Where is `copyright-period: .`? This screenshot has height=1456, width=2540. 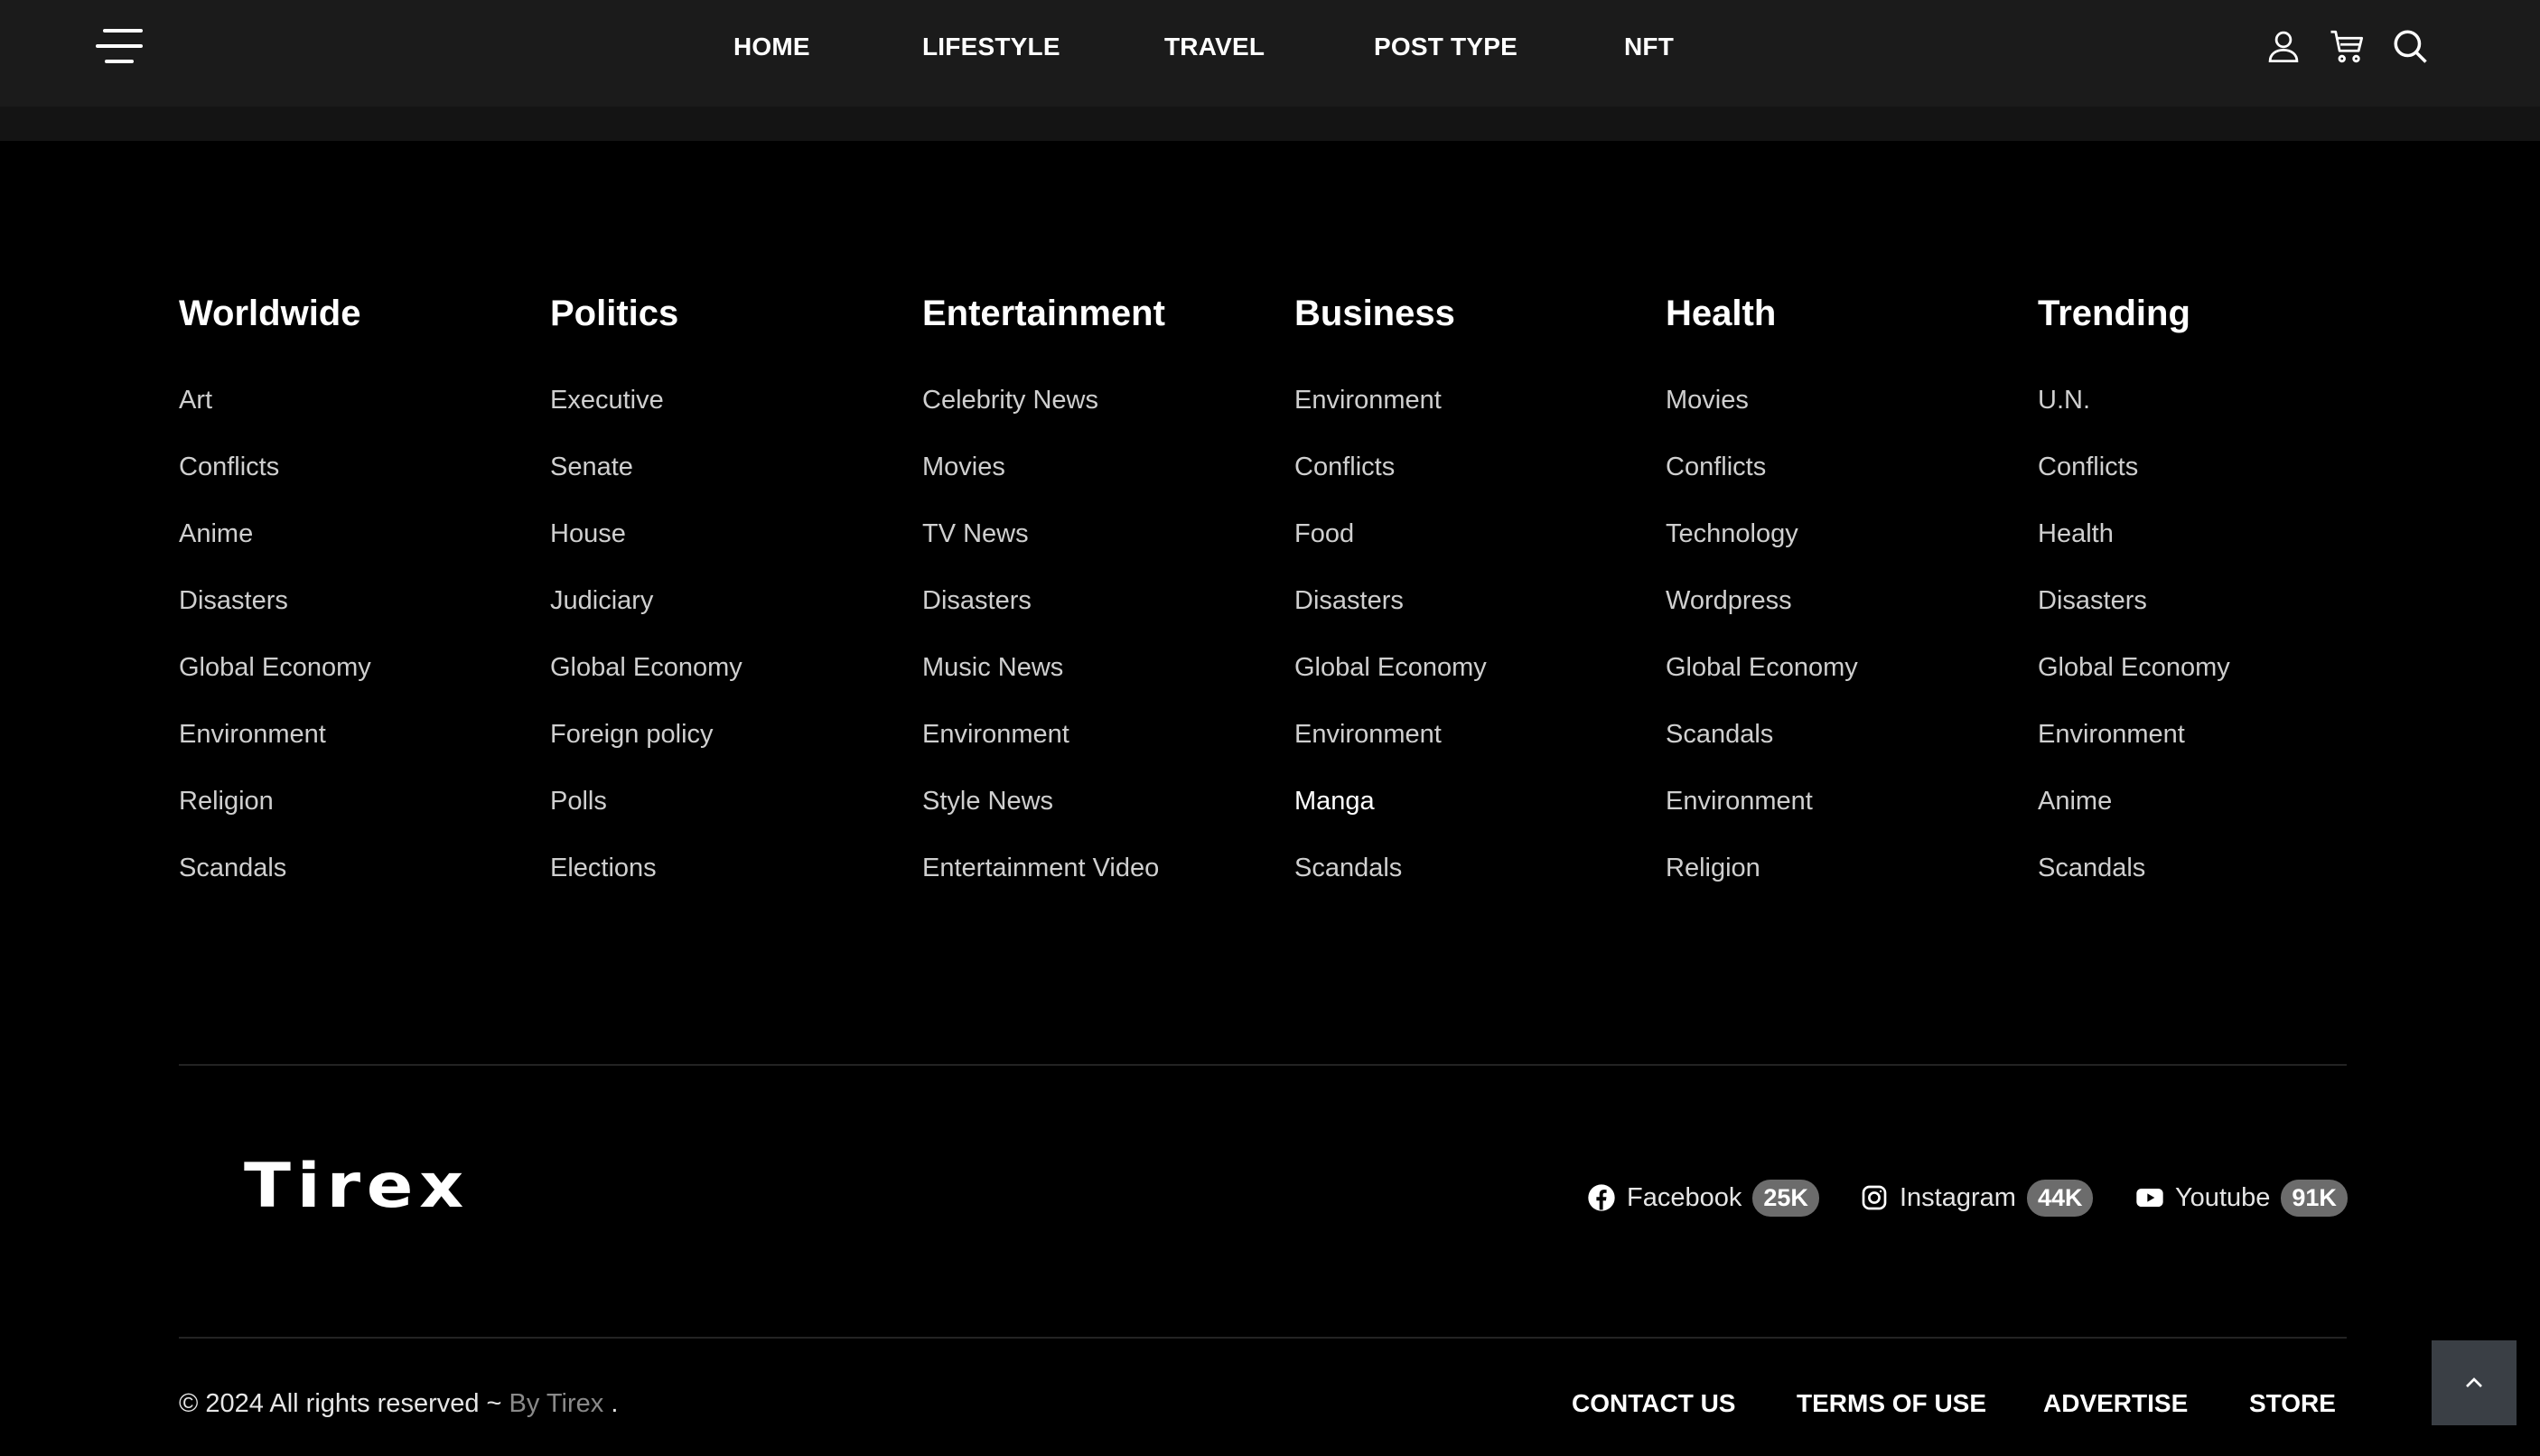
copyright-period: . is located at coordinates (611, 1403).